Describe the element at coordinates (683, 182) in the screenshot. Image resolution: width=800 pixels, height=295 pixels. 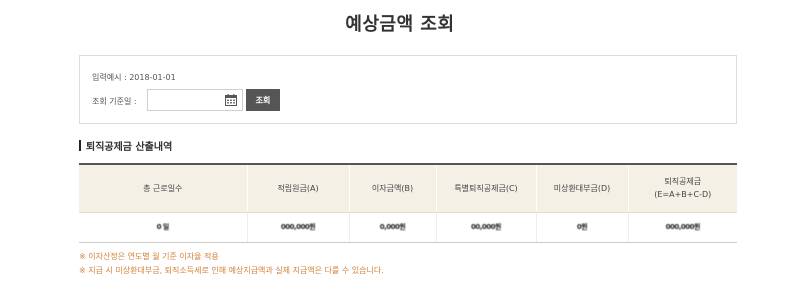
I see `header-retirement-deduction-line1: 퇴직공제금` at that location.